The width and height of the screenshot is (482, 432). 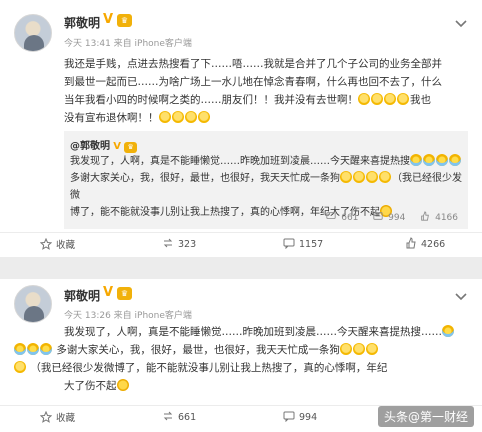 I want to click on like-count: 4266, so click(x=433, y=244).